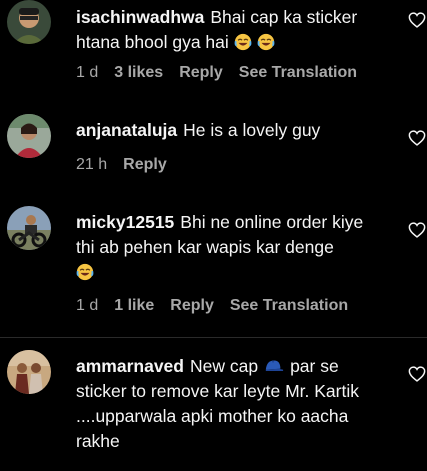 This screenshot has height=471, width=427. I want to click on comment-meta: 1 d 3 likes Reply See Translation, so click(224, 73).